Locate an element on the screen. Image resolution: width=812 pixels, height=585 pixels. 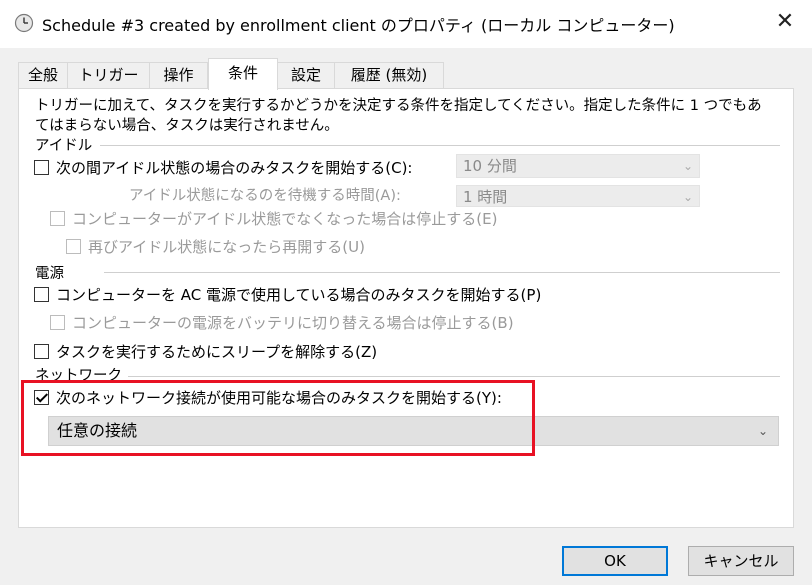
ac-power-option: コンピューターを AC 電源で使用している場合のみタスクを開始する(P) is located at coordinates (287, 294).